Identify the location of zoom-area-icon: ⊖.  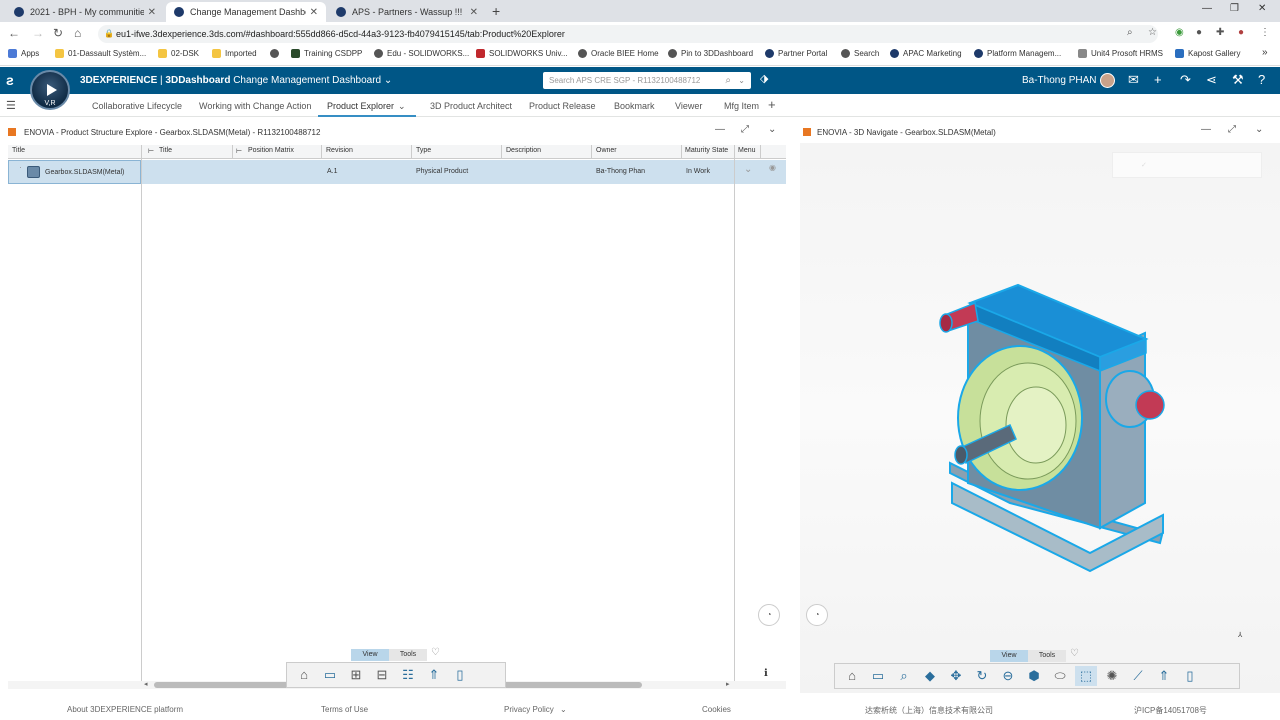
(1008, 676).